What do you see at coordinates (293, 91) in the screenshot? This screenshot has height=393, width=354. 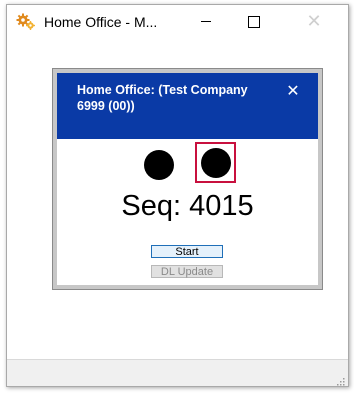 I see `dialog-close-icon: ✕` at bounding box center [293, 91].